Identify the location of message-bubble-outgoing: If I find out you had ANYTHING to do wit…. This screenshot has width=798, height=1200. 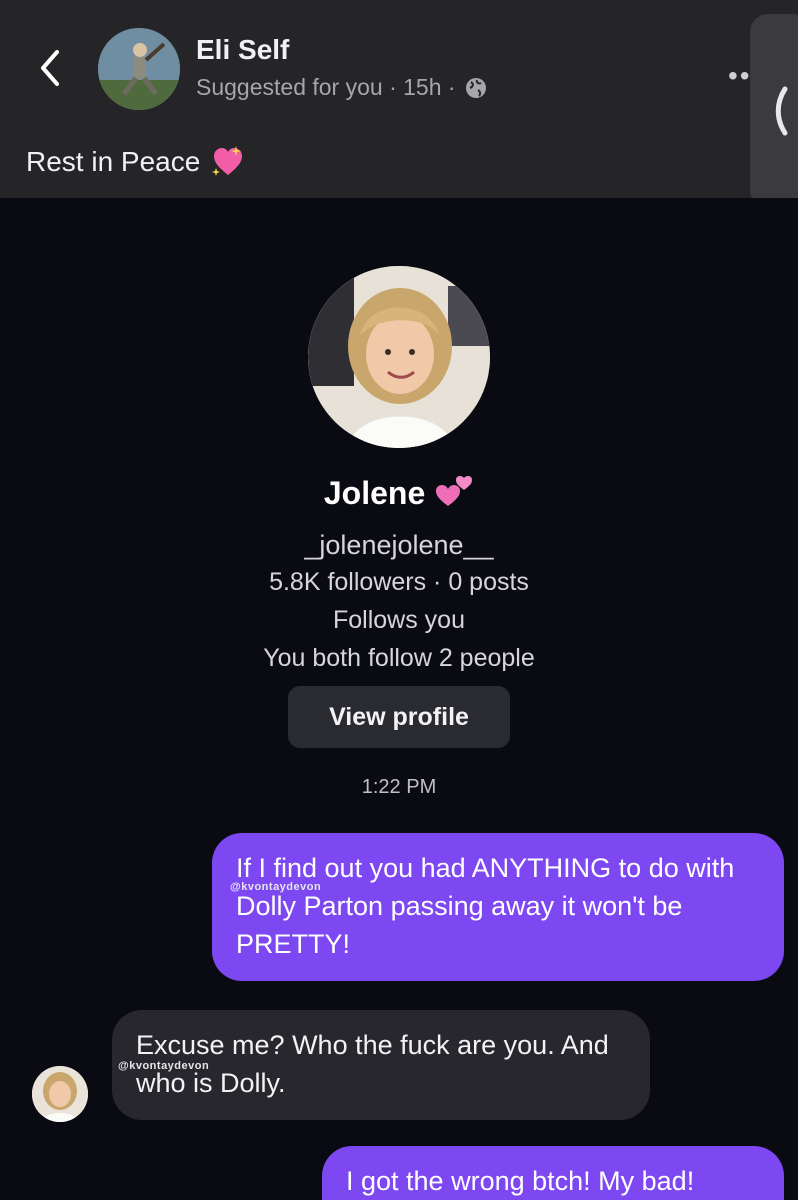
(498, 907).